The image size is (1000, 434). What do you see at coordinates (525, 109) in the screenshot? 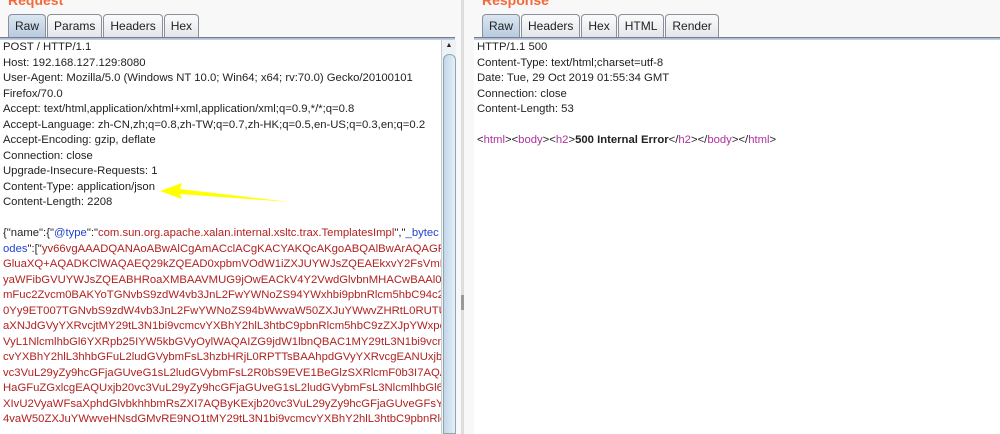
I see `response-header-line: Content-Length: 53` at bounding box center [525, 109].